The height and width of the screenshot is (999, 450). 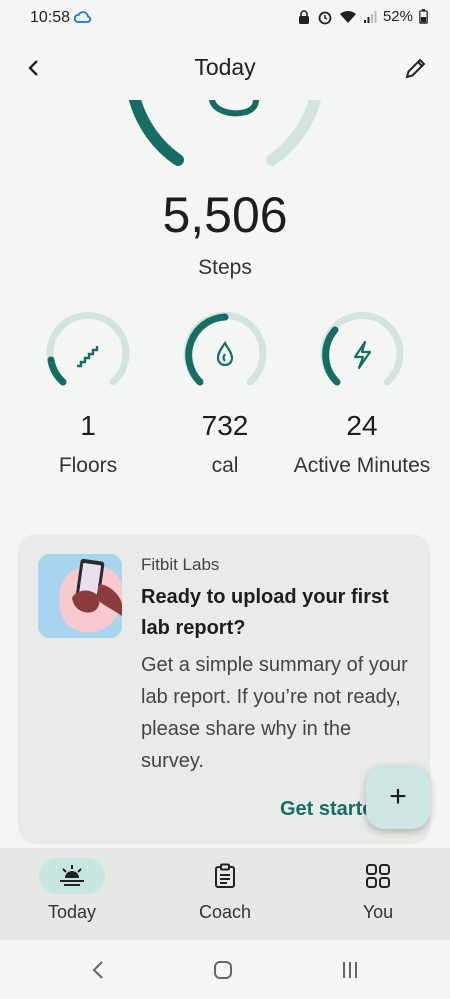 I want to click on signal-icon, so click(x=370, y=16).